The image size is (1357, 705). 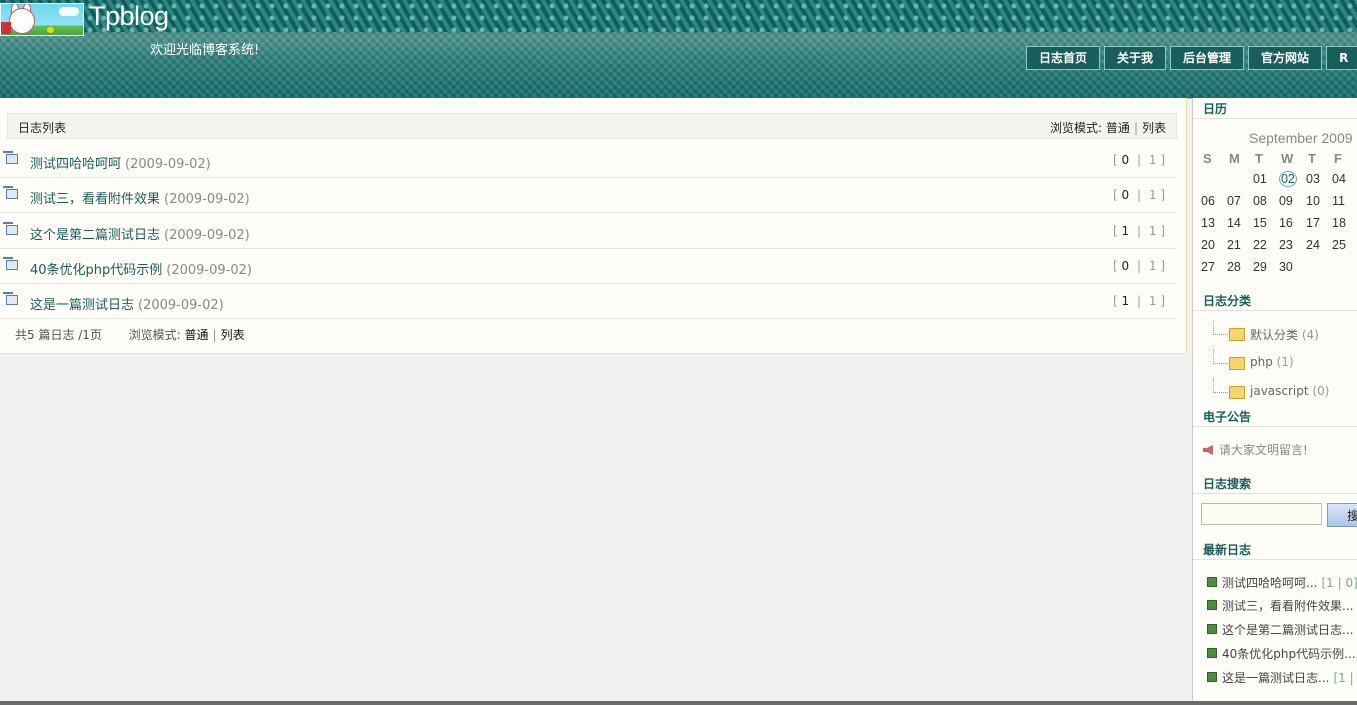 I want to click on post-title-link: 这是一篇测试日志 (2009-09-02), so click(x=127, y=303).